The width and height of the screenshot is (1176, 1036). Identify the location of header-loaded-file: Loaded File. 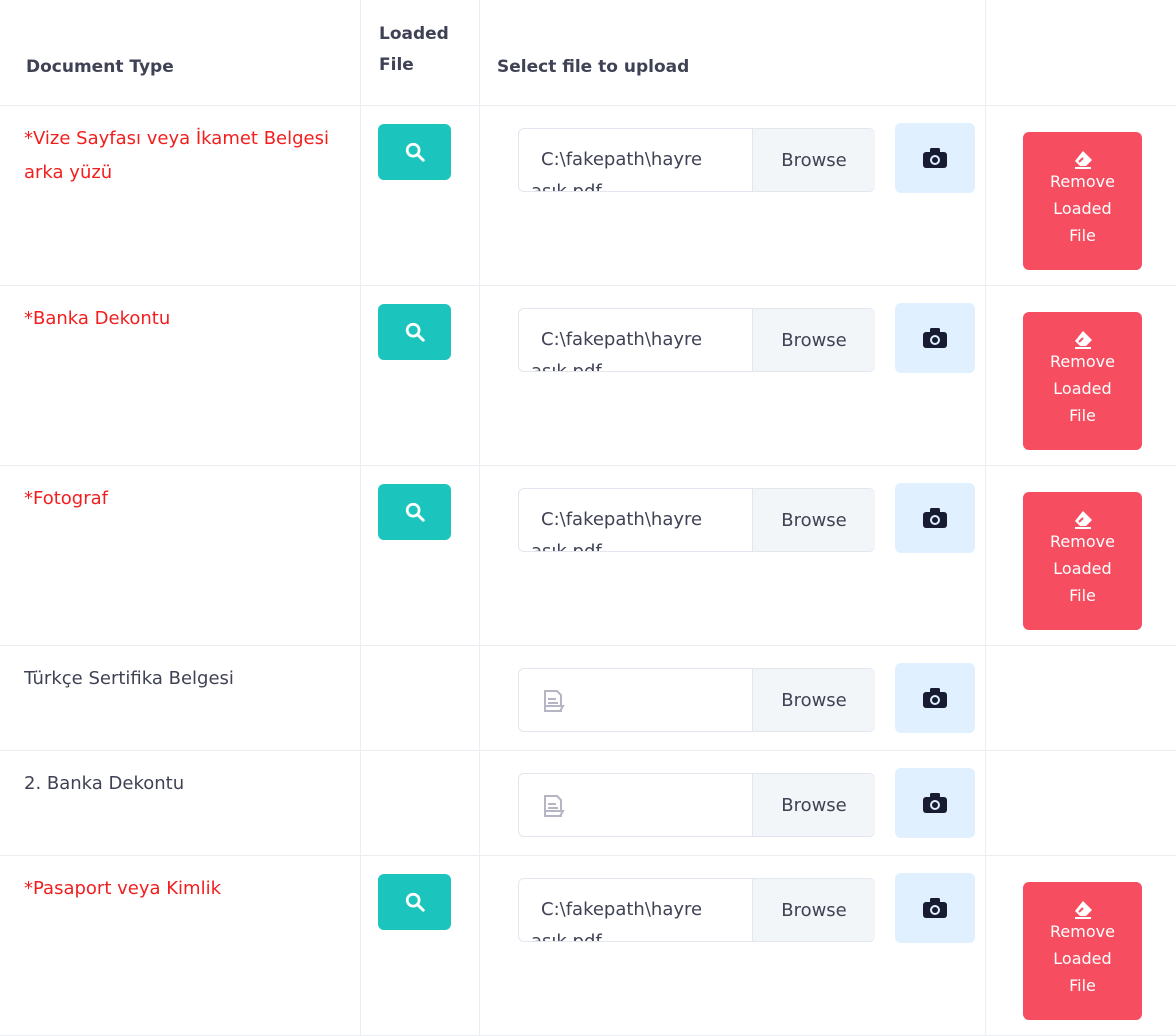
(414, 49).